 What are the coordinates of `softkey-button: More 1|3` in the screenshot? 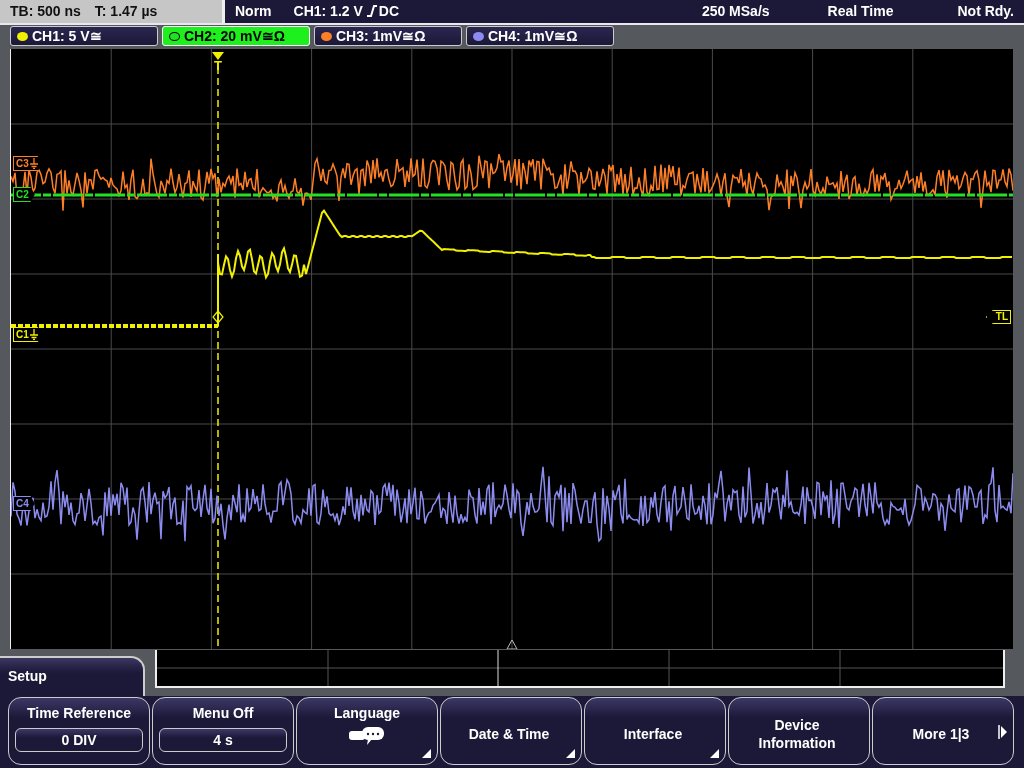 It's located at (943, 731).